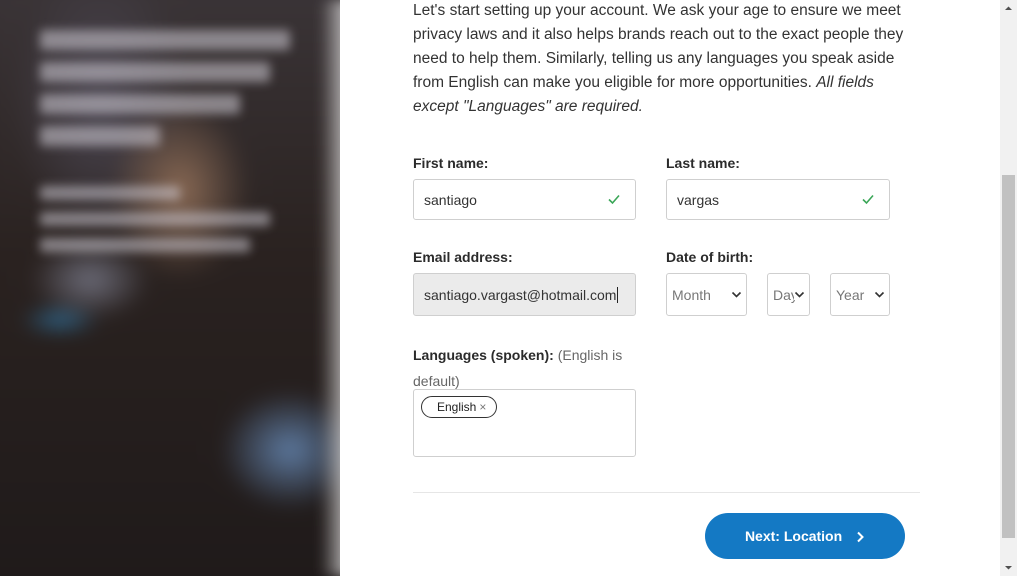  Describe the element at coordinates (666, 492) in the screenshot. I see `section-divider` at that location.